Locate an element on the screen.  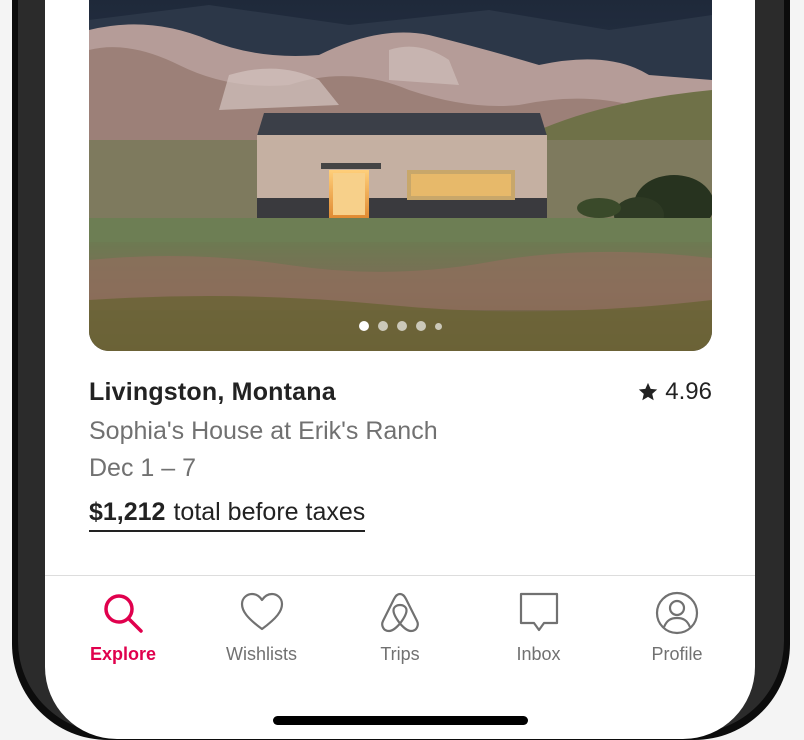
tab-label: Wishlists is located at coordinates (261, 654).